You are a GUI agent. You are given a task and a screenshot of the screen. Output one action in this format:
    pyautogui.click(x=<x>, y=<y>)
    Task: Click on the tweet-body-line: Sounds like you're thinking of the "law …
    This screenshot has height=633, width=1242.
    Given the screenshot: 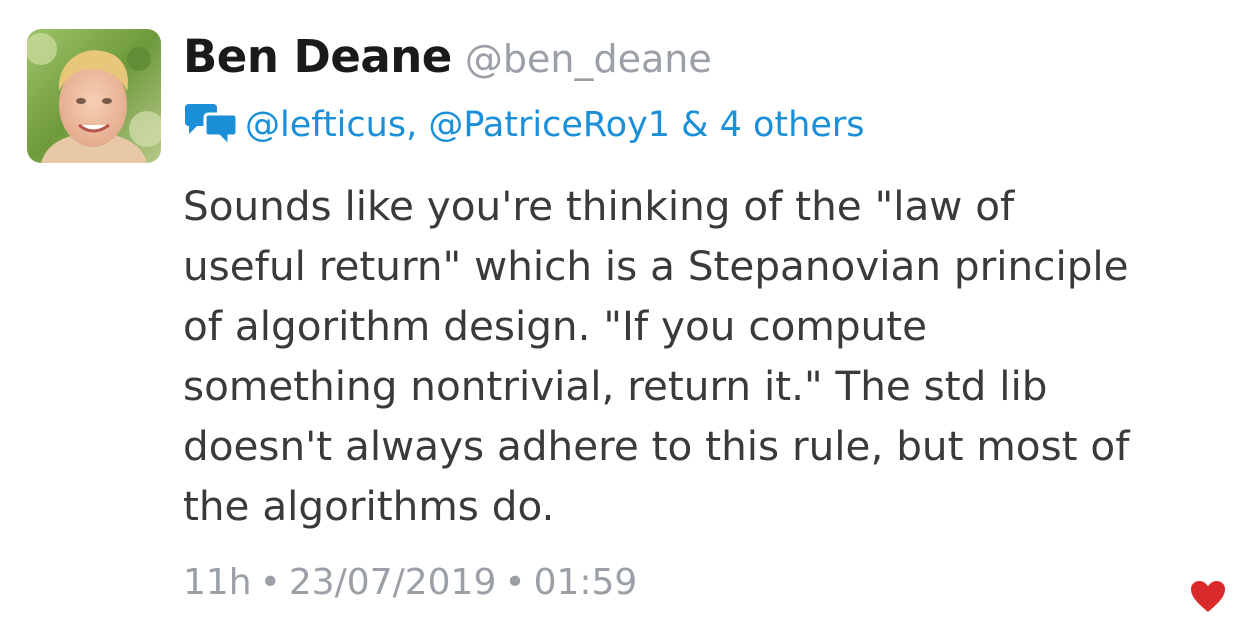 What is the action you would take?
    pyautogui.click(x=599, y=206)
    